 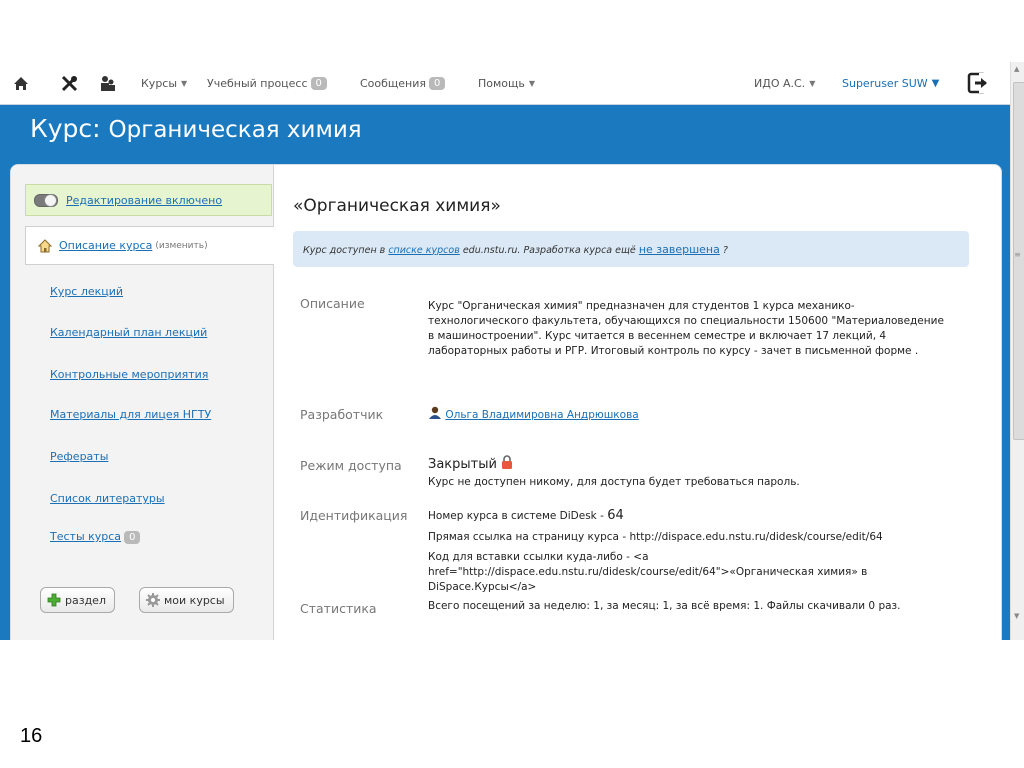 What do you see at coordinates (507, 462) in the screenshot?
I see `lock-icon` at bounding box center [507, 462].